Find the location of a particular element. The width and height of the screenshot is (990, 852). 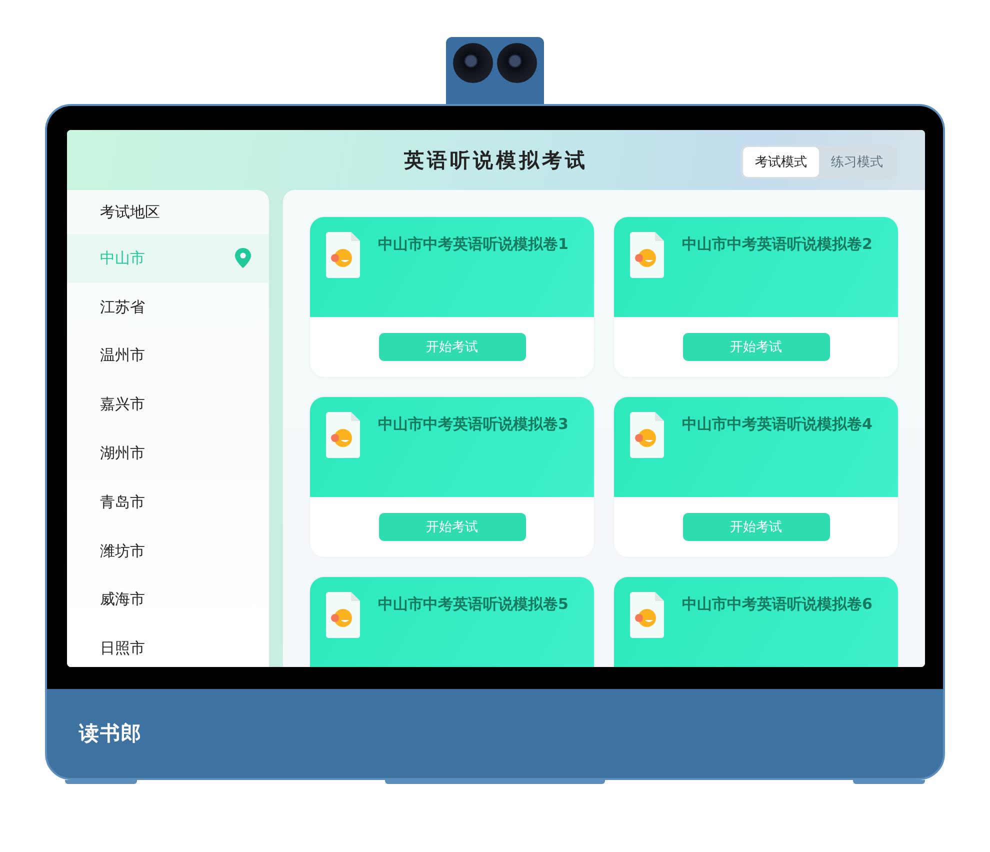

region-item: 温州市 is located at coordinates (168, 356).